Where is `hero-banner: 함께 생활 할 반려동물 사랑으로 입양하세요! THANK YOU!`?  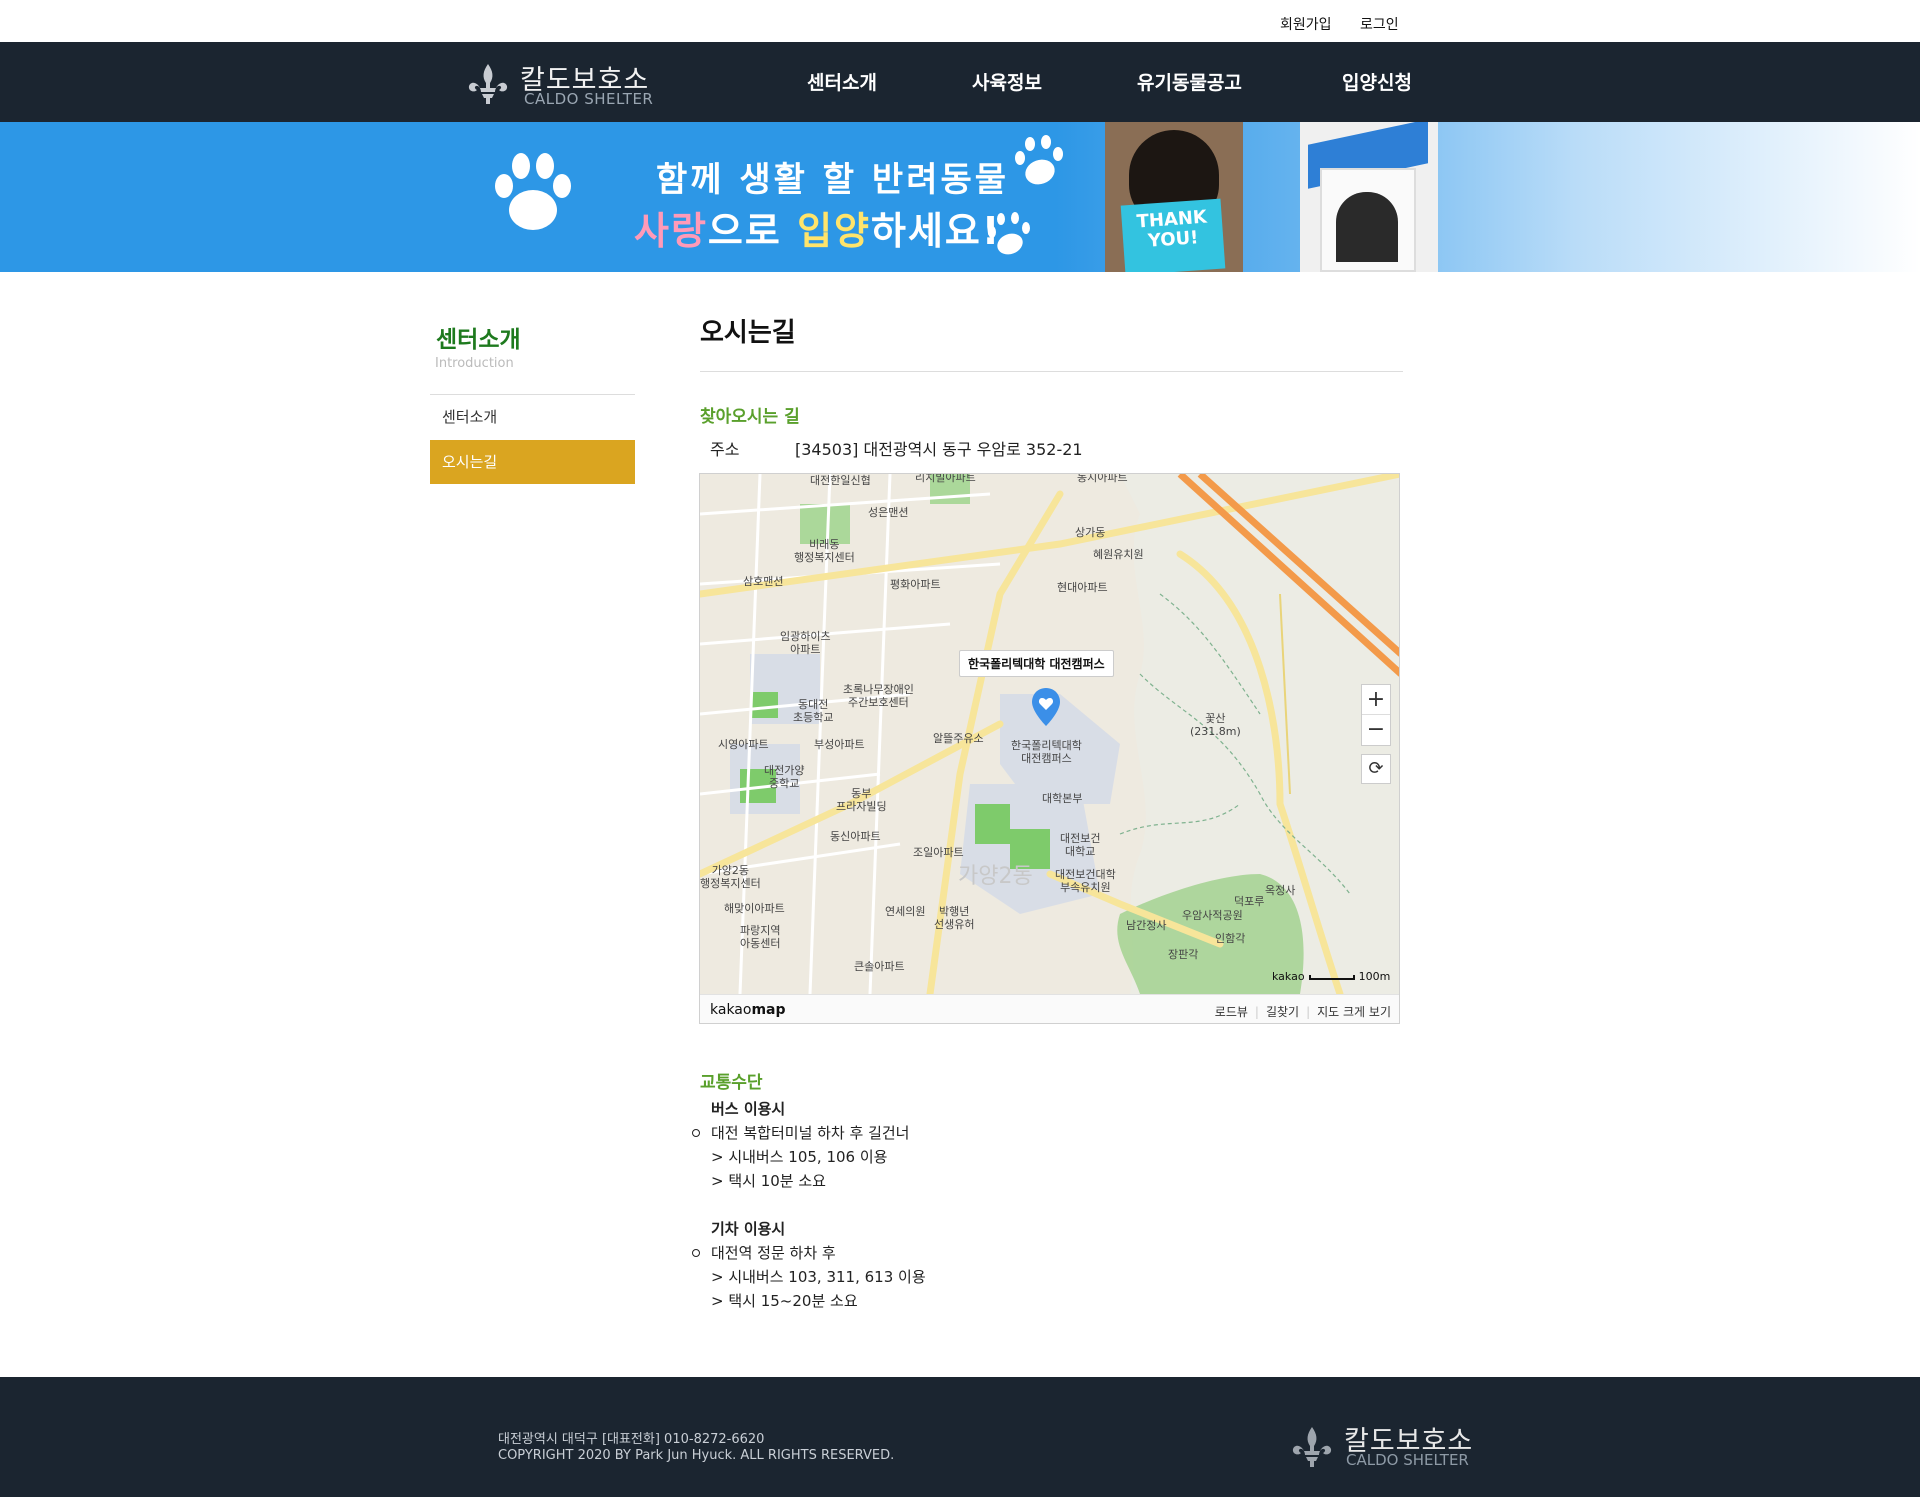 hero-banner: 함께 생활 할 반려동물 사랑으로 입양하세요! THANK YOU! is located at coordinates (960, 197).